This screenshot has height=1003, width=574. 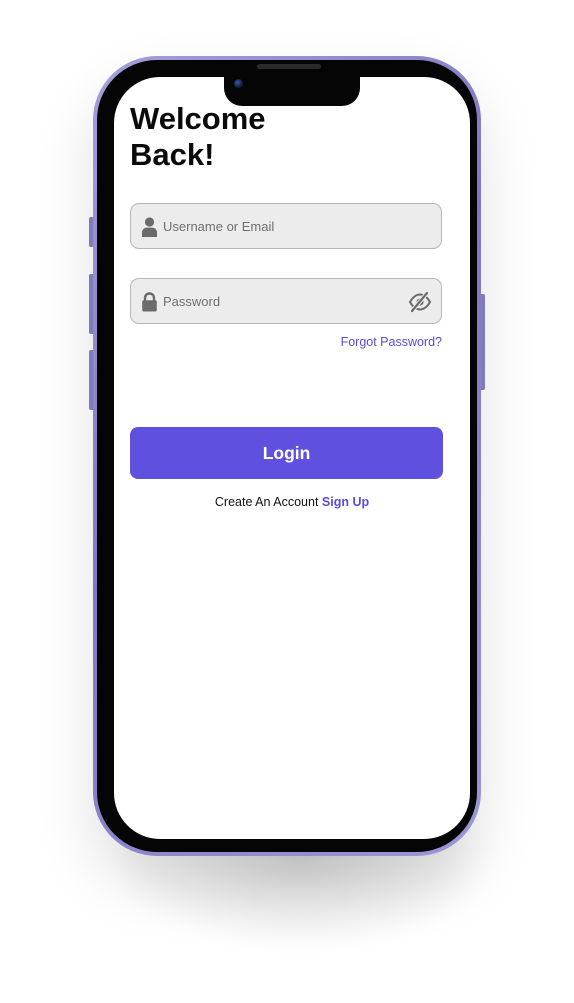 I want to click on eye-off-icon, so click(x=420, y=302).